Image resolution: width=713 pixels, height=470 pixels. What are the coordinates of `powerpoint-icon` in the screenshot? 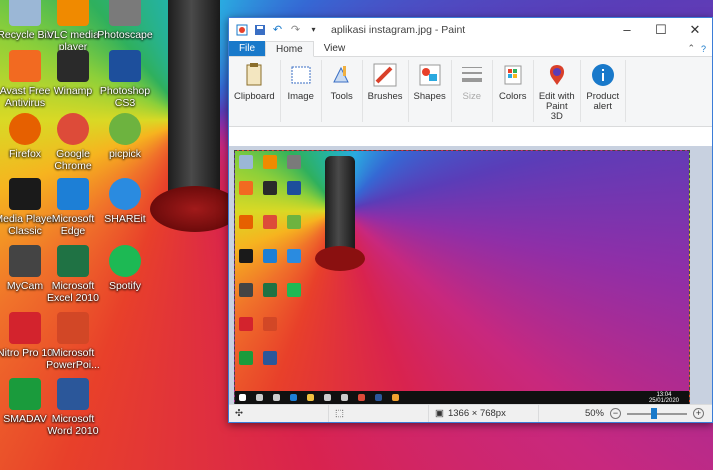 It's located at (73, 328).